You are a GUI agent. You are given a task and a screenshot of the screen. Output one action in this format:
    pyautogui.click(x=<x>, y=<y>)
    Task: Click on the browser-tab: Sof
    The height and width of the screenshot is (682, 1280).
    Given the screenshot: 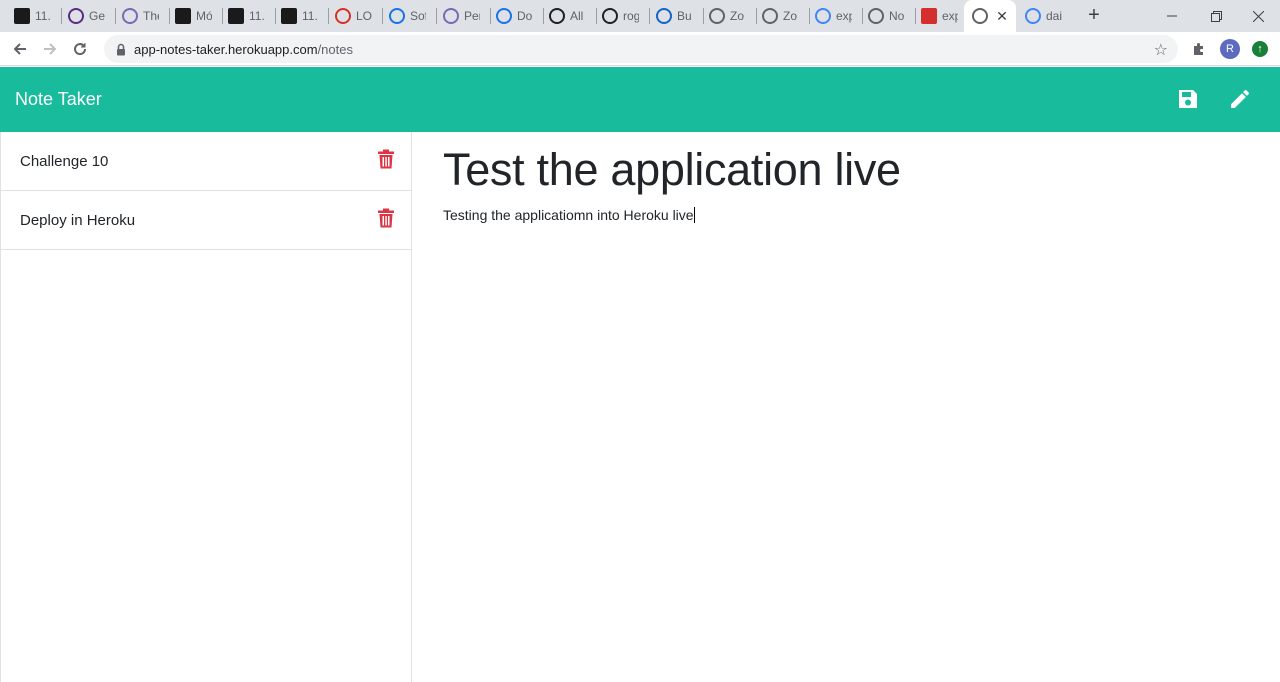 What is the action you would take?
    pyautogui.click(x=407, y=16)
    